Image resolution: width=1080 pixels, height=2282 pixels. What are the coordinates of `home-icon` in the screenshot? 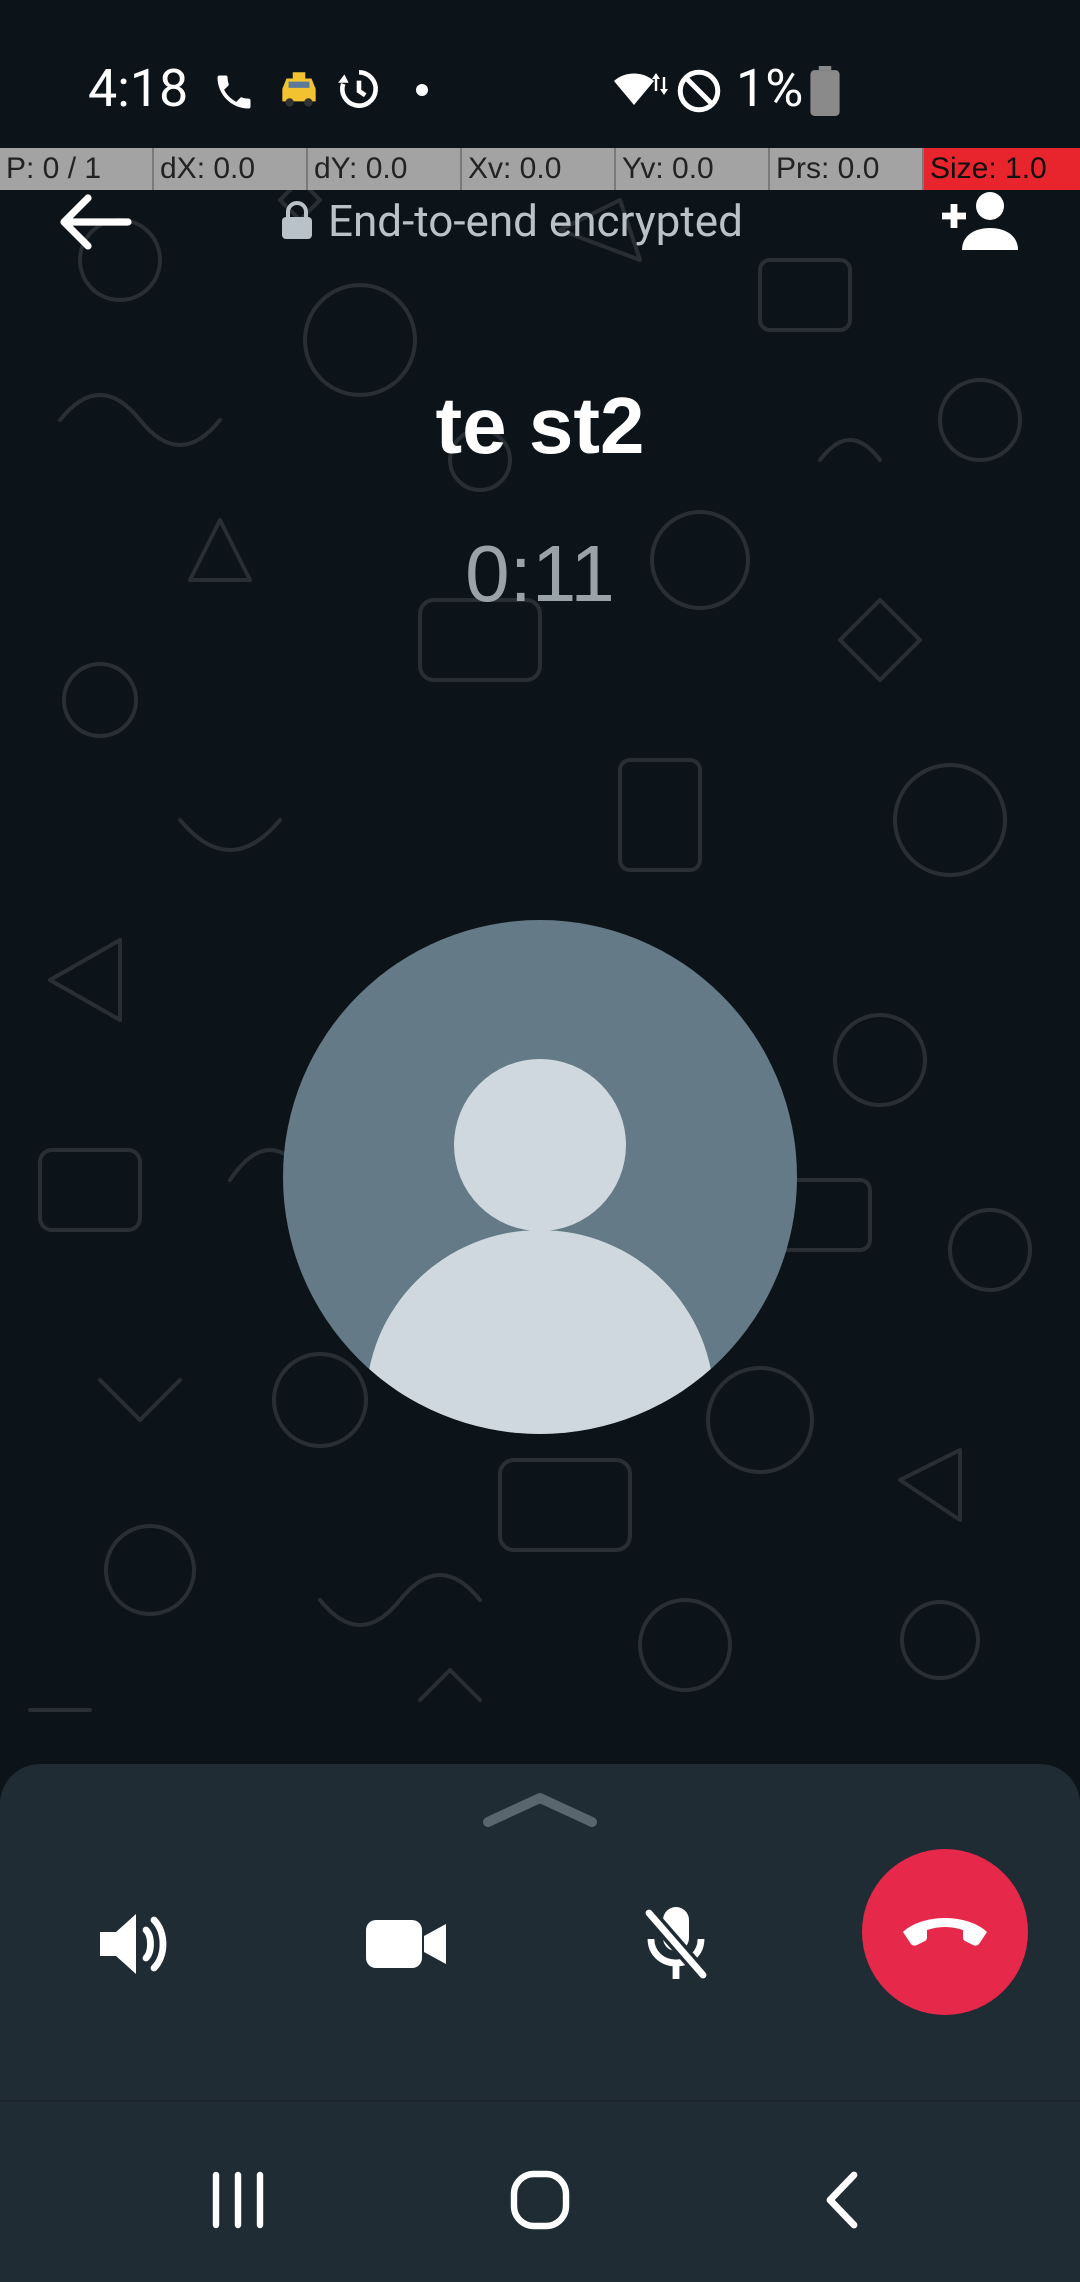 It's located at (540, 2200).